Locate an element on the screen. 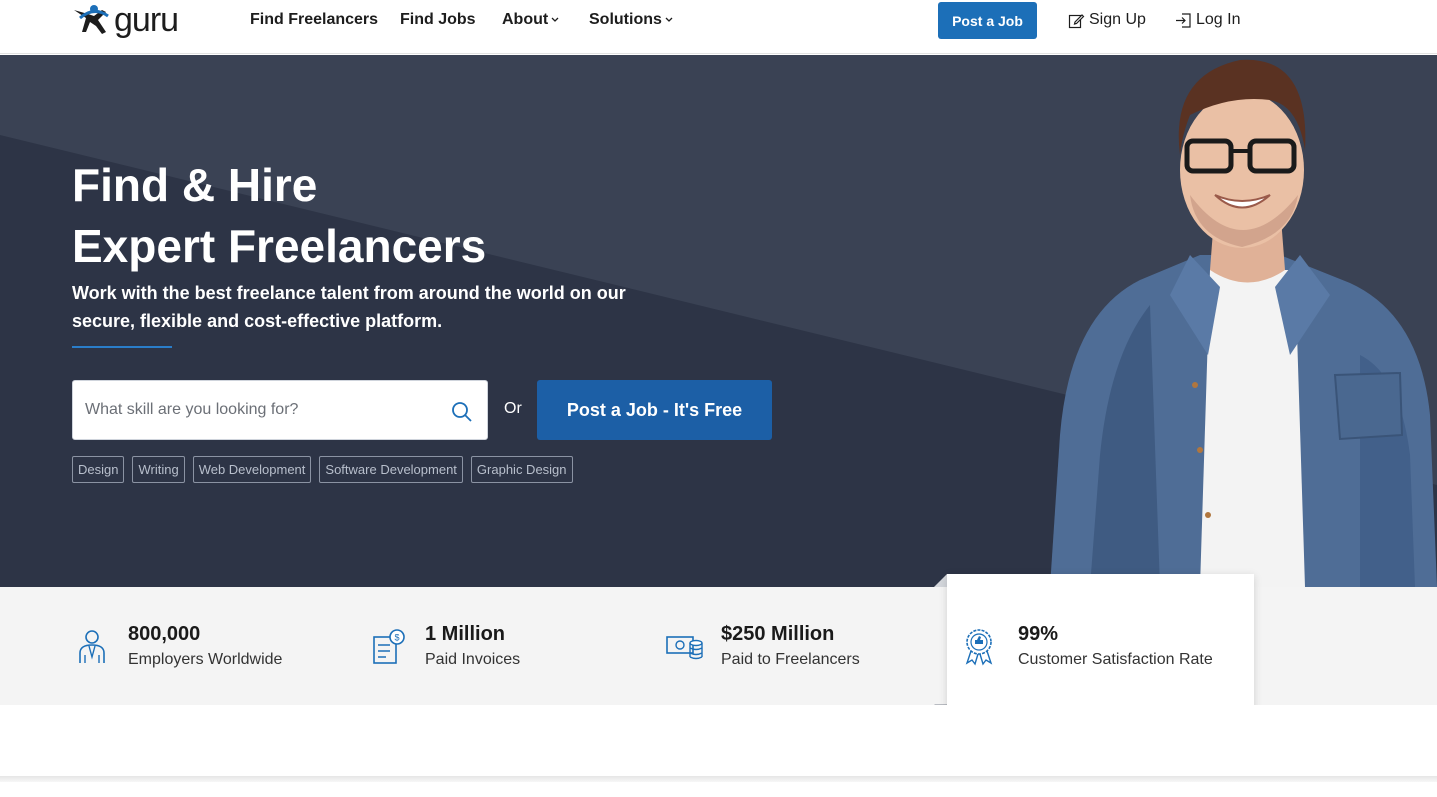 The image size is (1437, 797). sign-up-link: Sign Up is located at coordinates (1107, 20).